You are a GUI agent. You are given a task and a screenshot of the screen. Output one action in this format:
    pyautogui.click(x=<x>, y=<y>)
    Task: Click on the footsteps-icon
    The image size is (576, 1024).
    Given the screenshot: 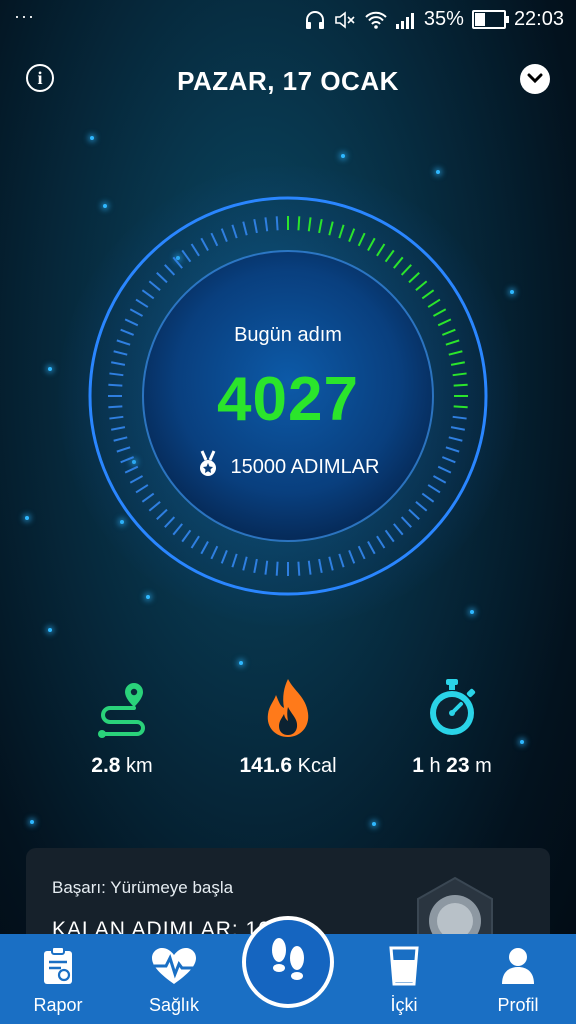 What is the action you would take?
    pyautogui.click(x=288, y=962)
    